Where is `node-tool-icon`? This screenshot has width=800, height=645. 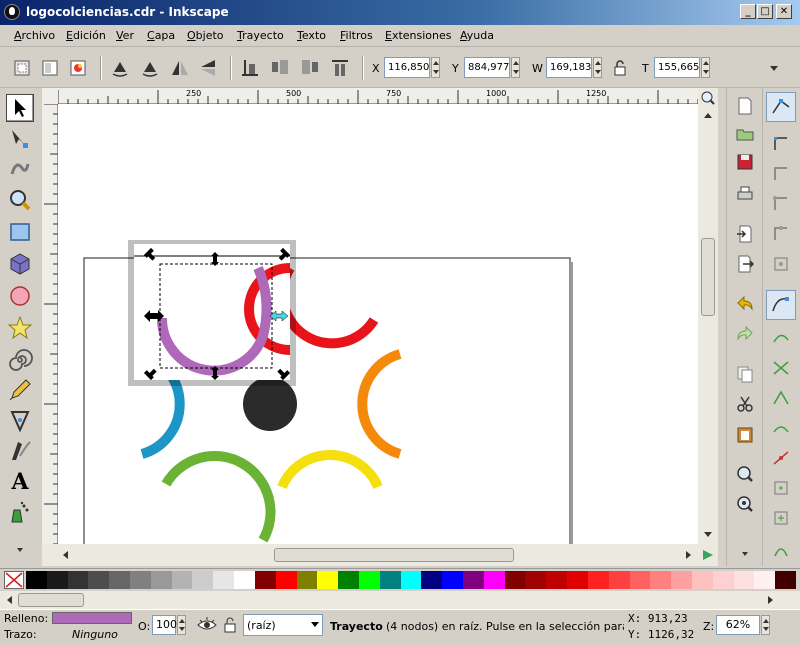
node-tool-icon is located at coordinates (20, 138).